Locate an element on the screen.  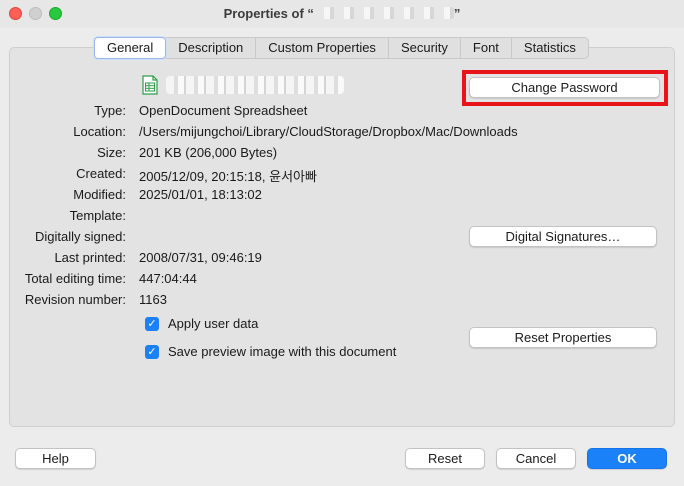
change-password-button: Change Password is located at coordinates (564, 87).